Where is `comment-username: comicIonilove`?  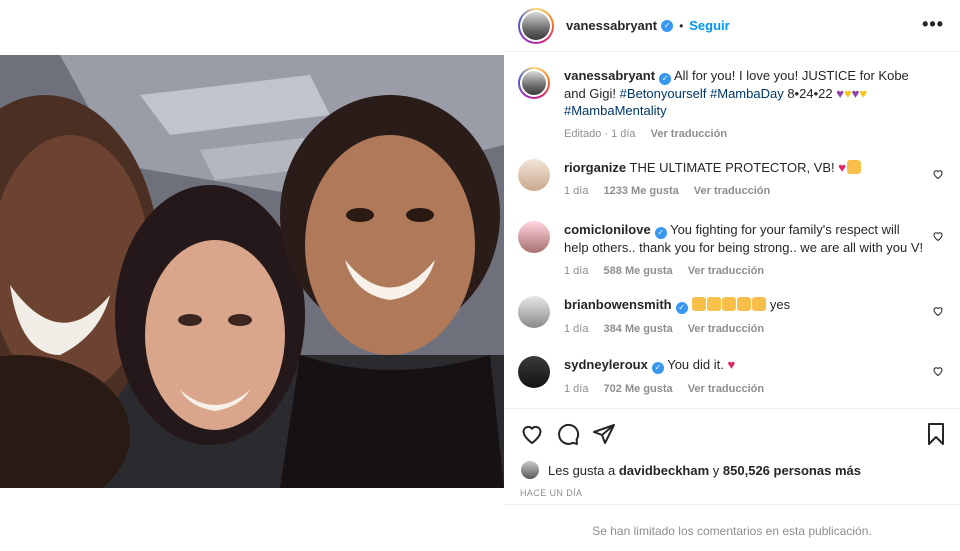
comment-username: comicIonilove is located at coordinates (607, 229).